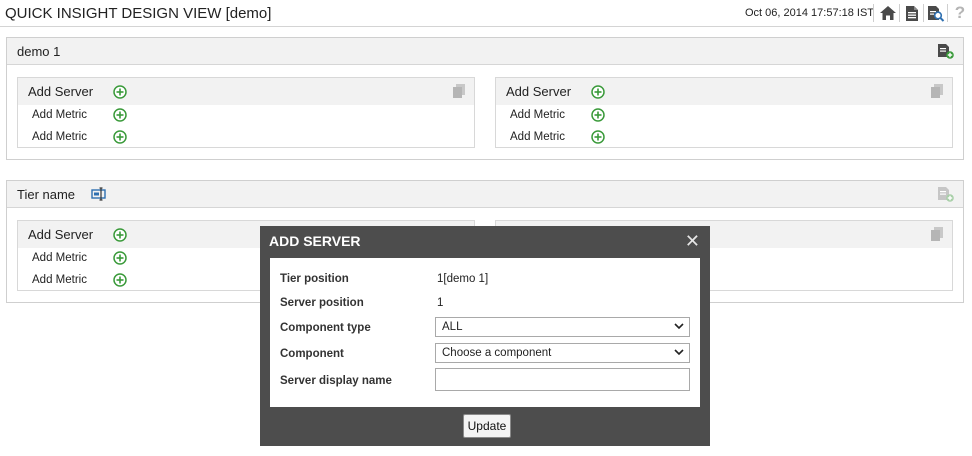 Image resolution: width=972 pixels, height=456 pixels. What do you see at coordinates (888, 13) in the screenshot?
I see `home-icon` at bounding box center [888, 13].